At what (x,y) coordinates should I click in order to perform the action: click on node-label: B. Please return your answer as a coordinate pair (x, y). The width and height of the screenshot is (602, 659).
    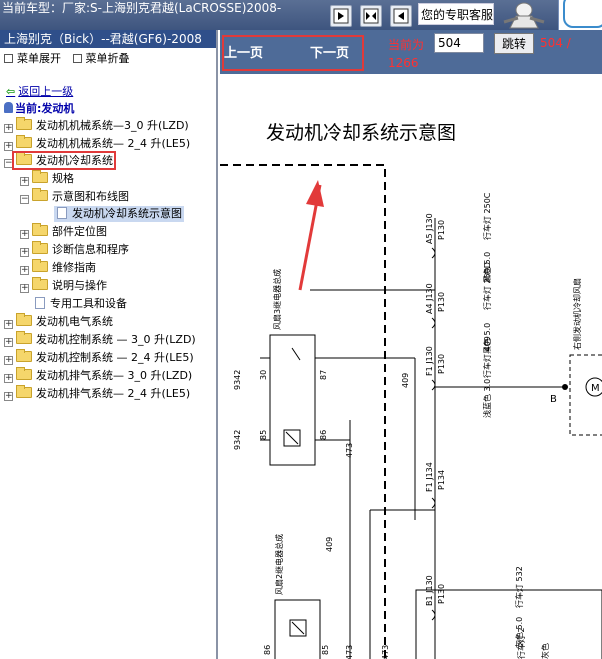
    Looking at the image, I should click on (553, 399).